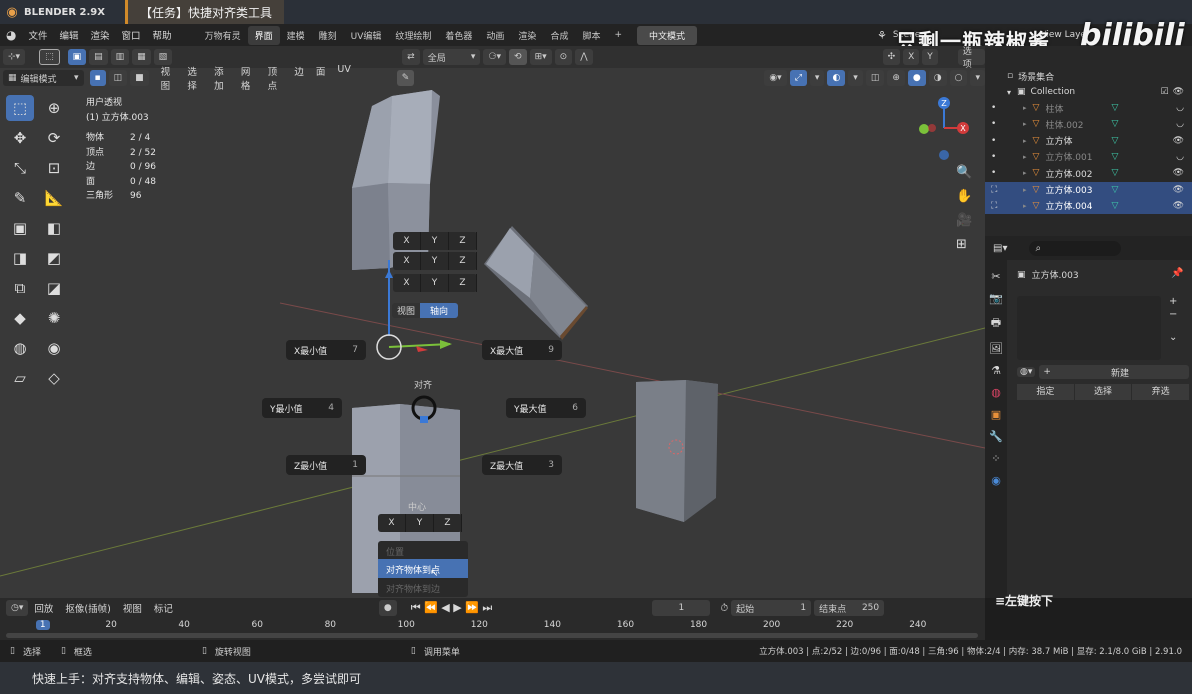  I want to click on scale-tool-icon: ⤡, so click(20, 168).